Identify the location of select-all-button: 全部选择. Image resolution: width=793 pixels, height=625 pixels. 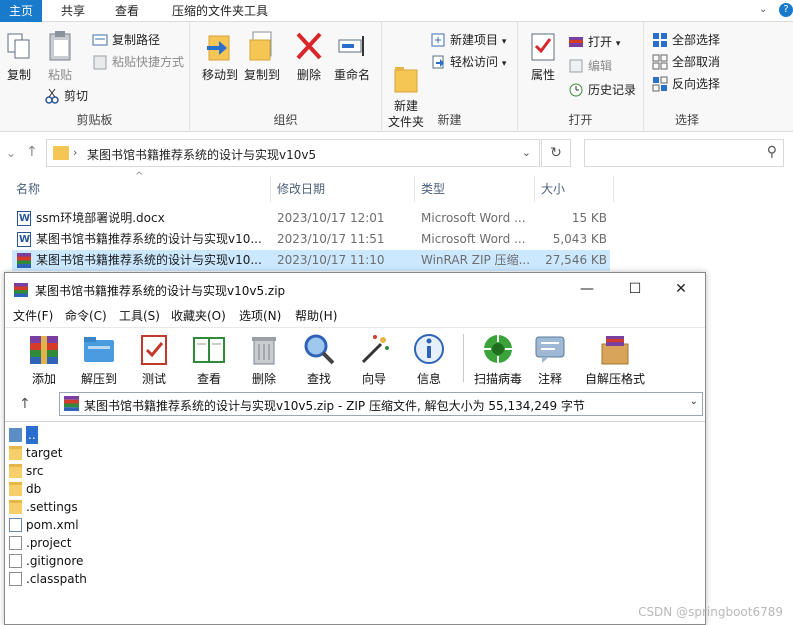
(686, 40).